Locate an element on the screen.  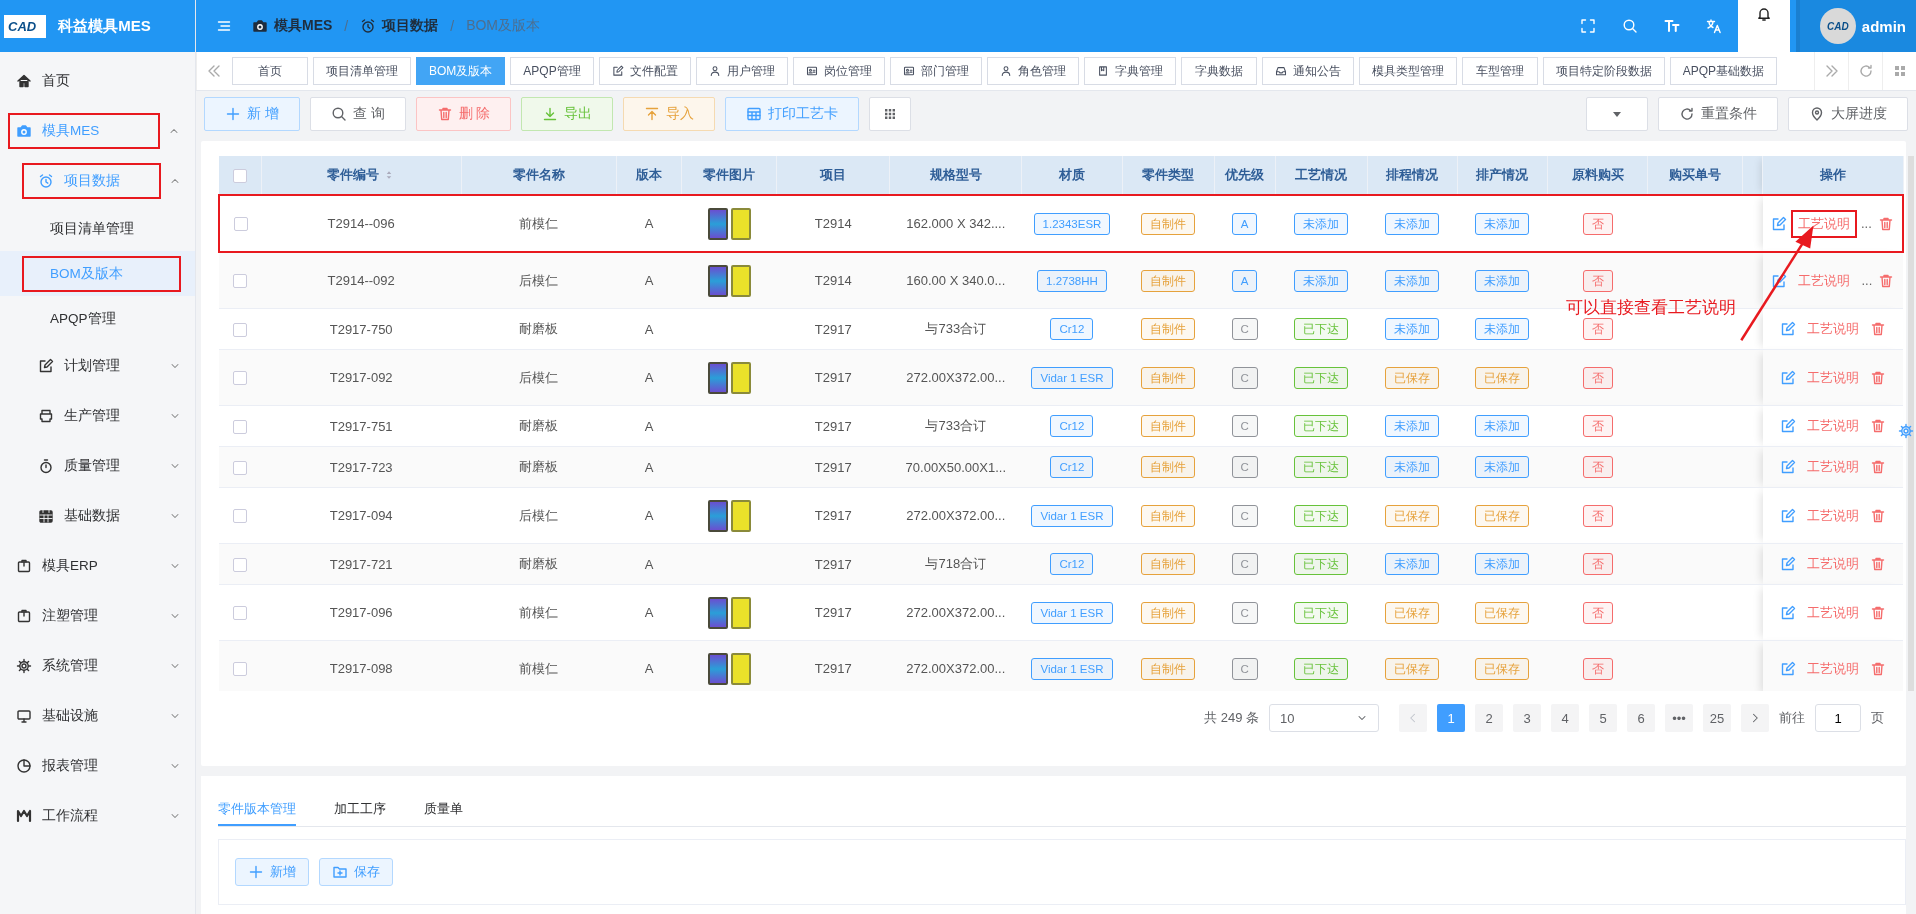
table-cell: T2917-721 is located at coordinates (361, 564).